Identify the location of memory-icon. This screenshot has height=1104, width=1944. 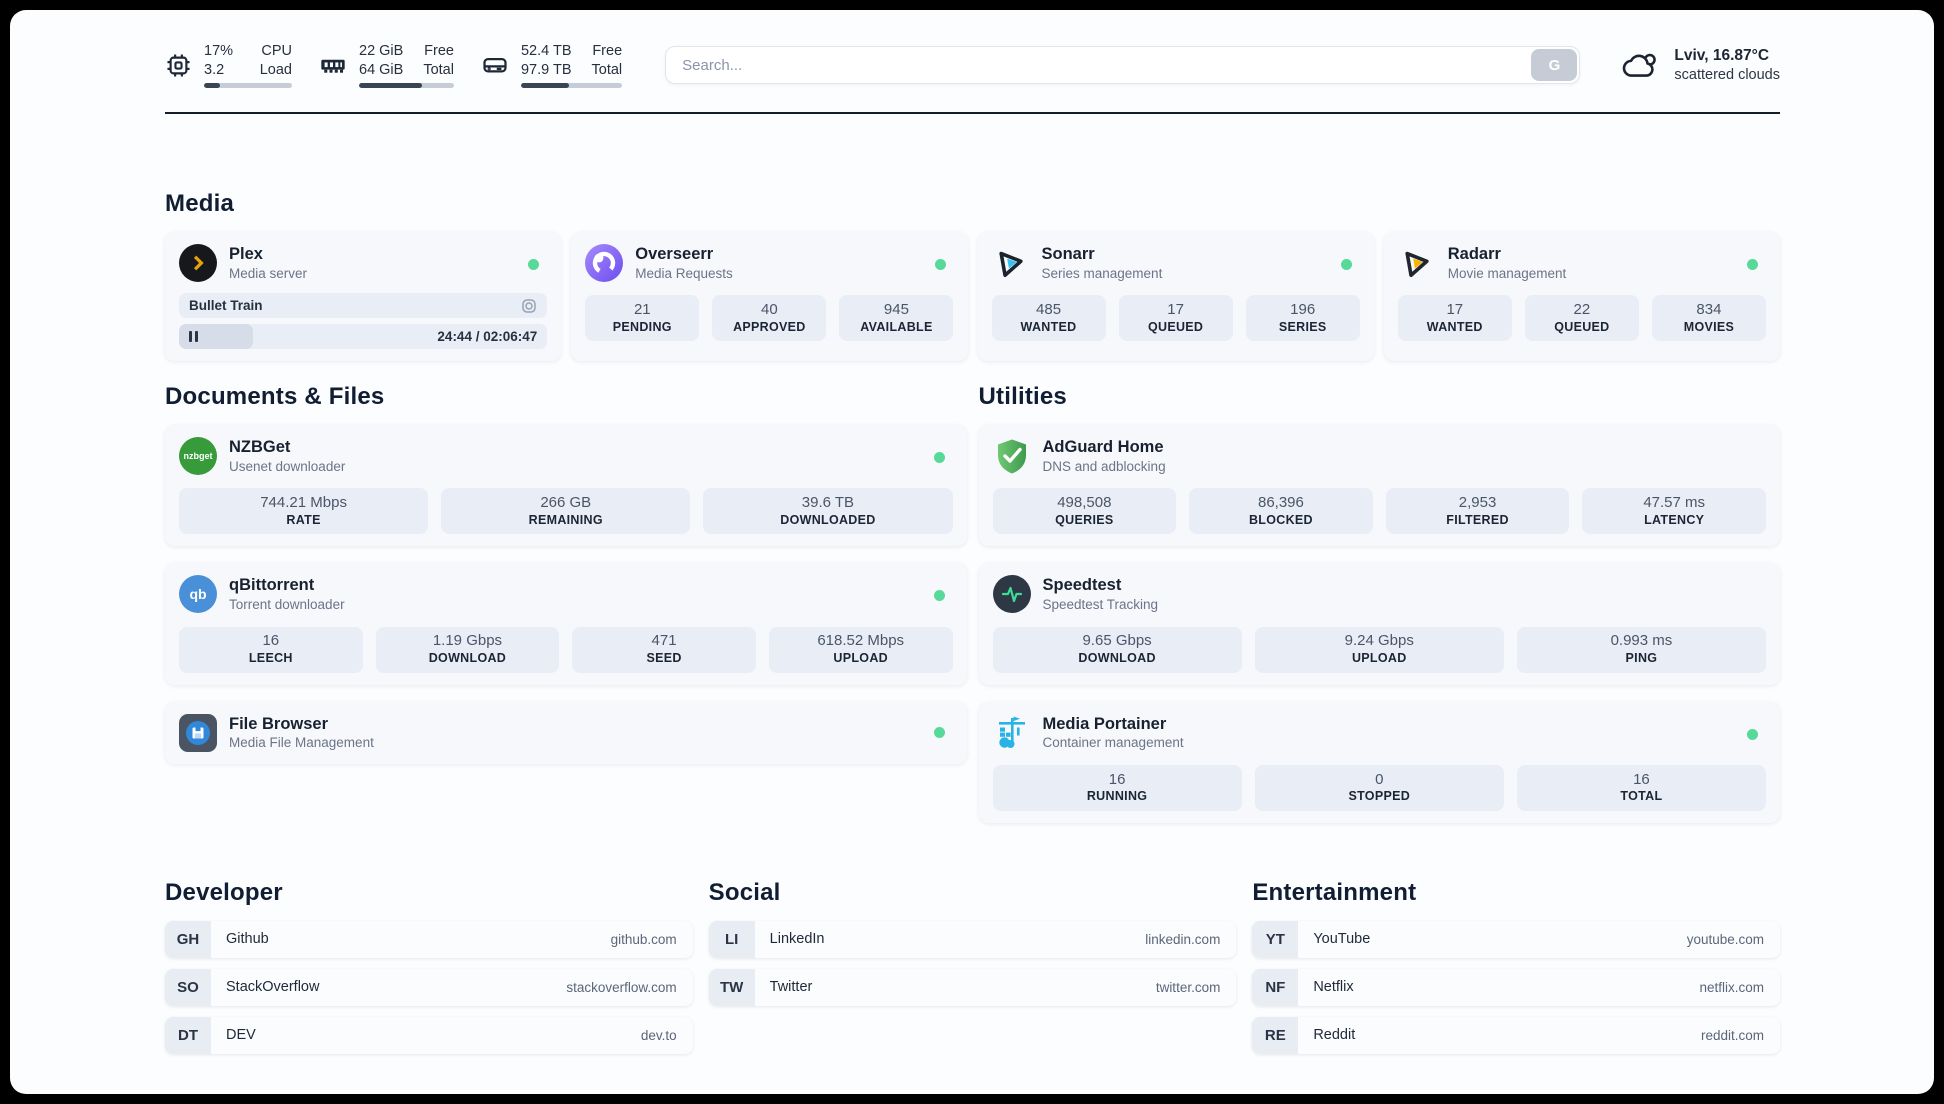
(333, 66).